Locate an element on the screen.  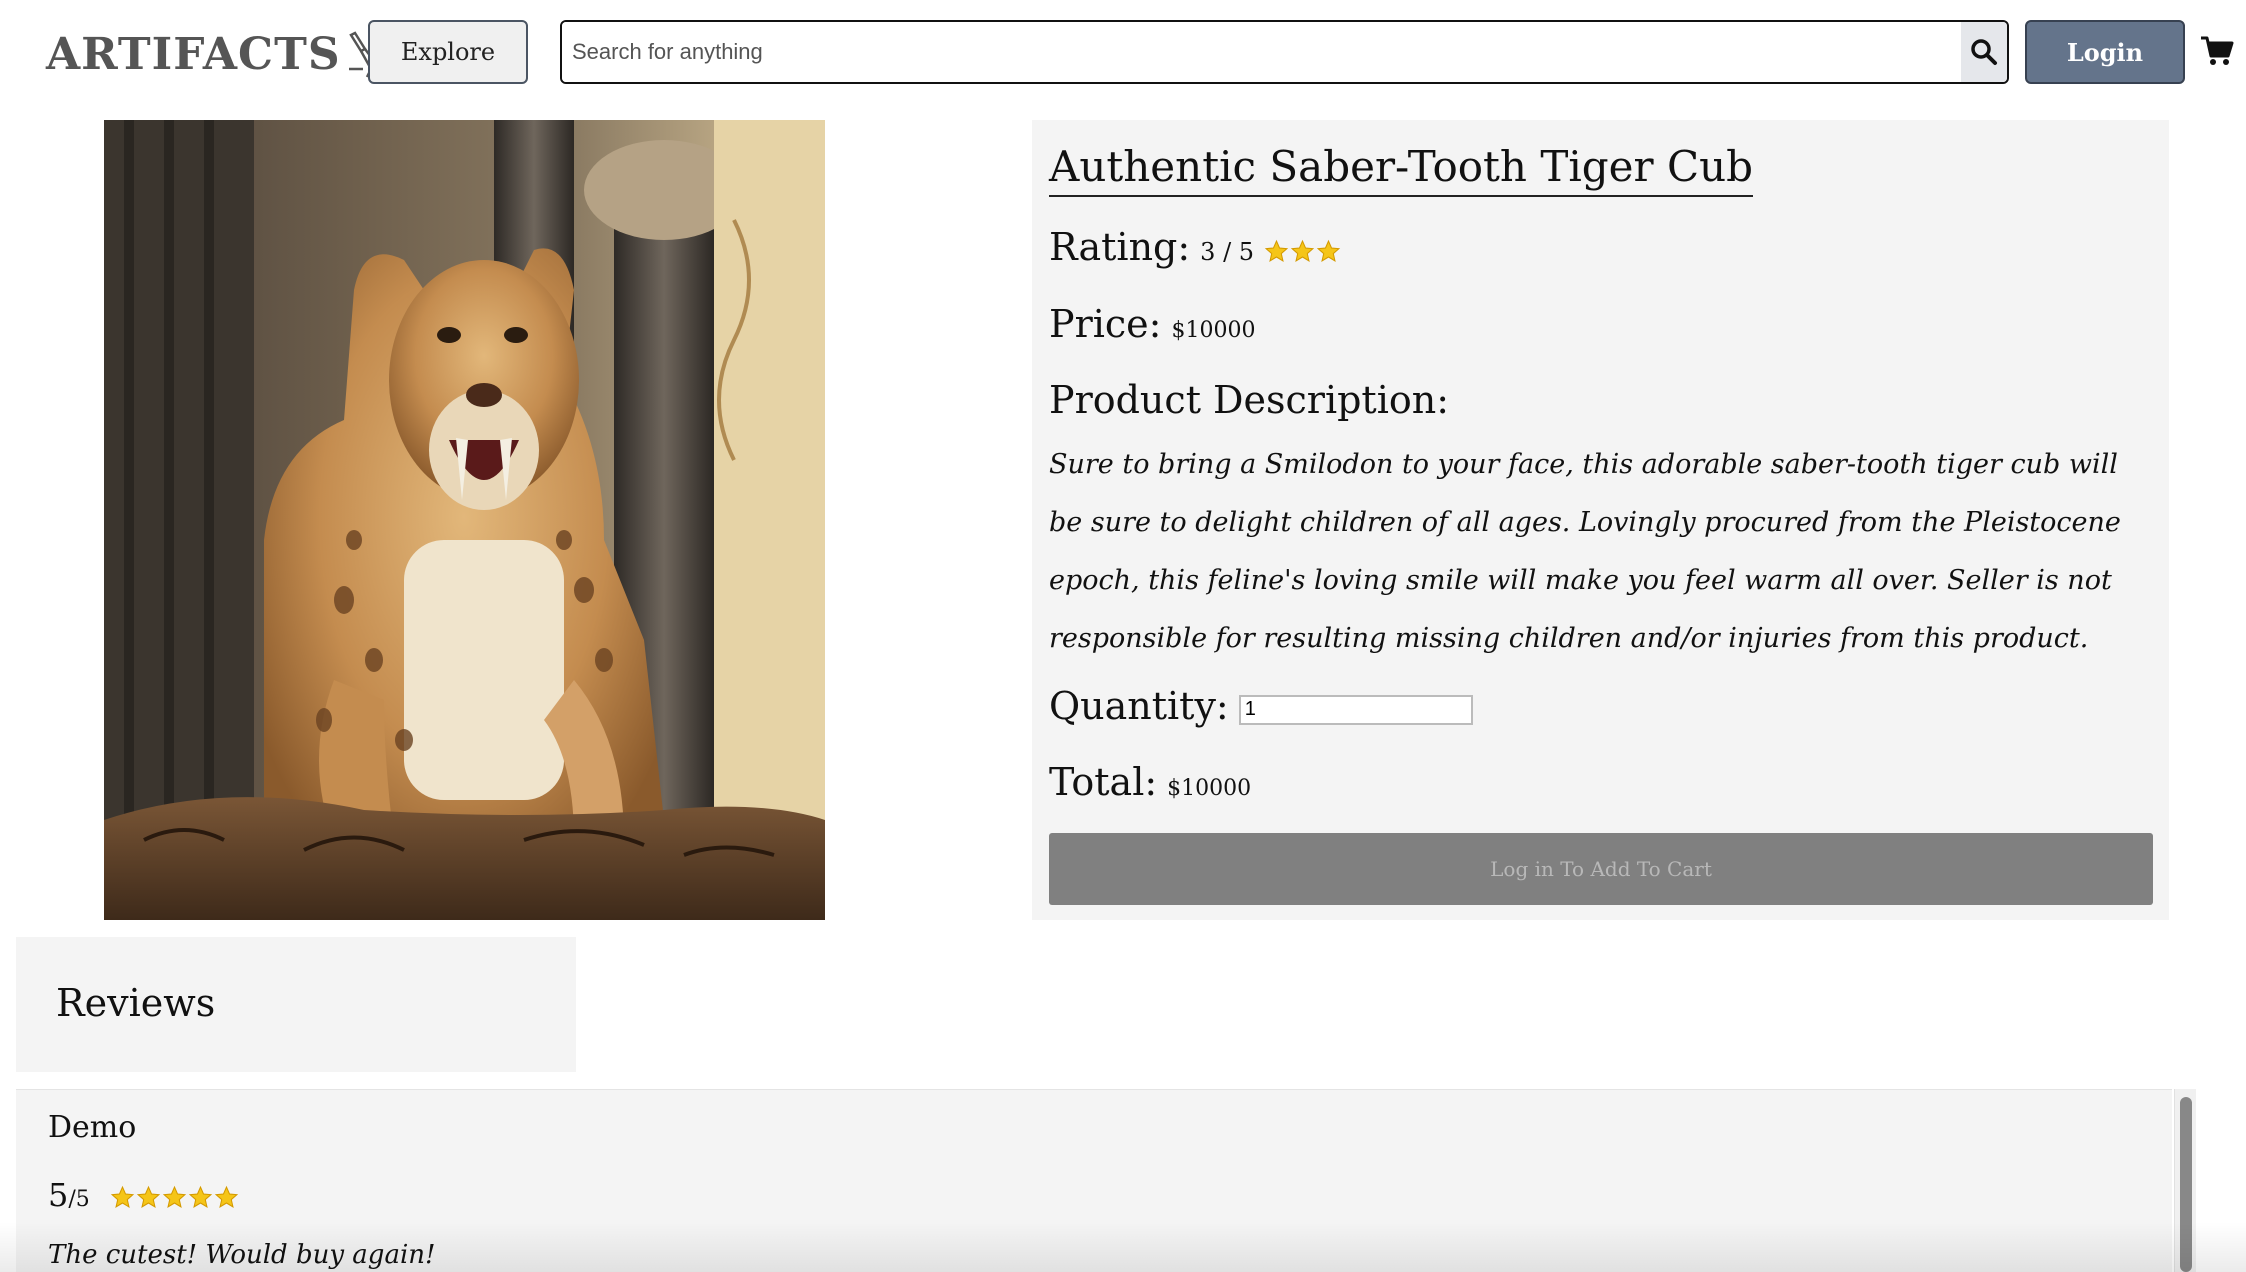
review-score: 5/5 is located at coordinates (69, 1195).